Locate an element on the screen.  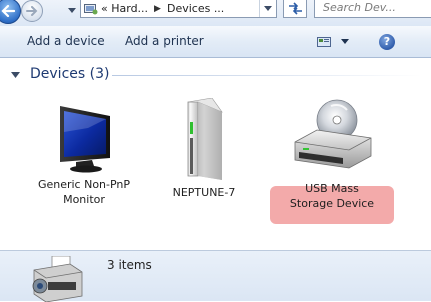
collapse-group-icon is located at coordinates (15, 75).